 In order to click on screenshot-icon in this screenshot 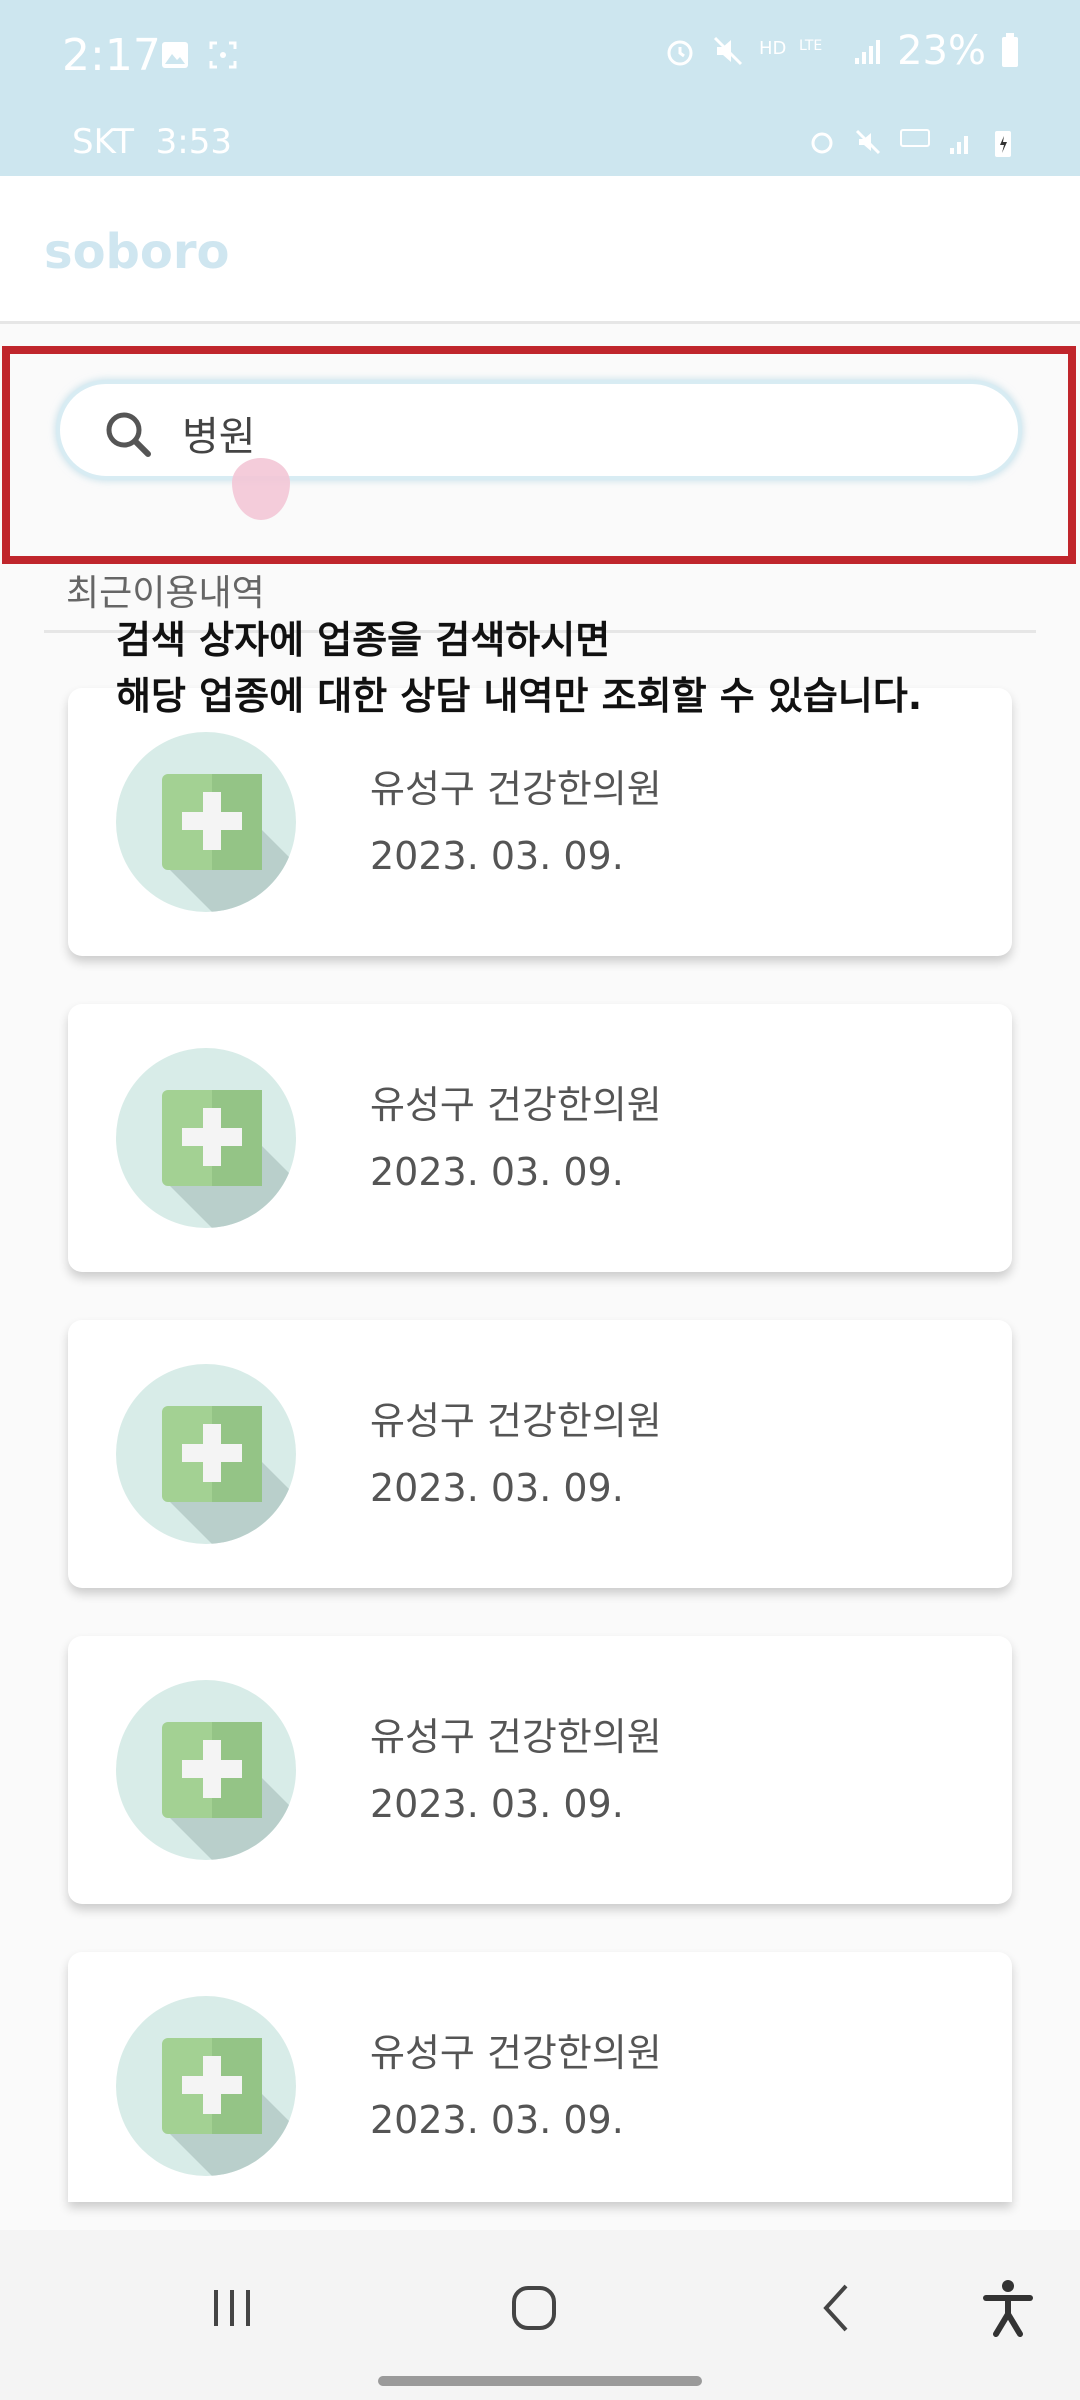, I will do `click(223, 55)`.